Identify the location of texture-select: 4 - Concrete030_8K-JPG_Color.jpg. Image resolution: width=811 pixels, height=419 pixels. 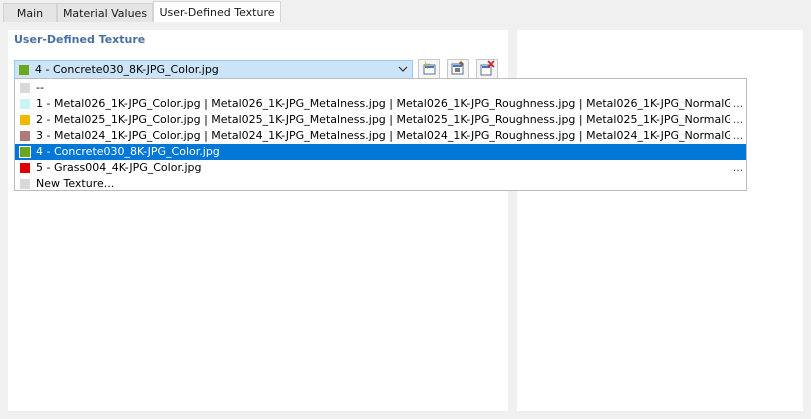
(213, 69).